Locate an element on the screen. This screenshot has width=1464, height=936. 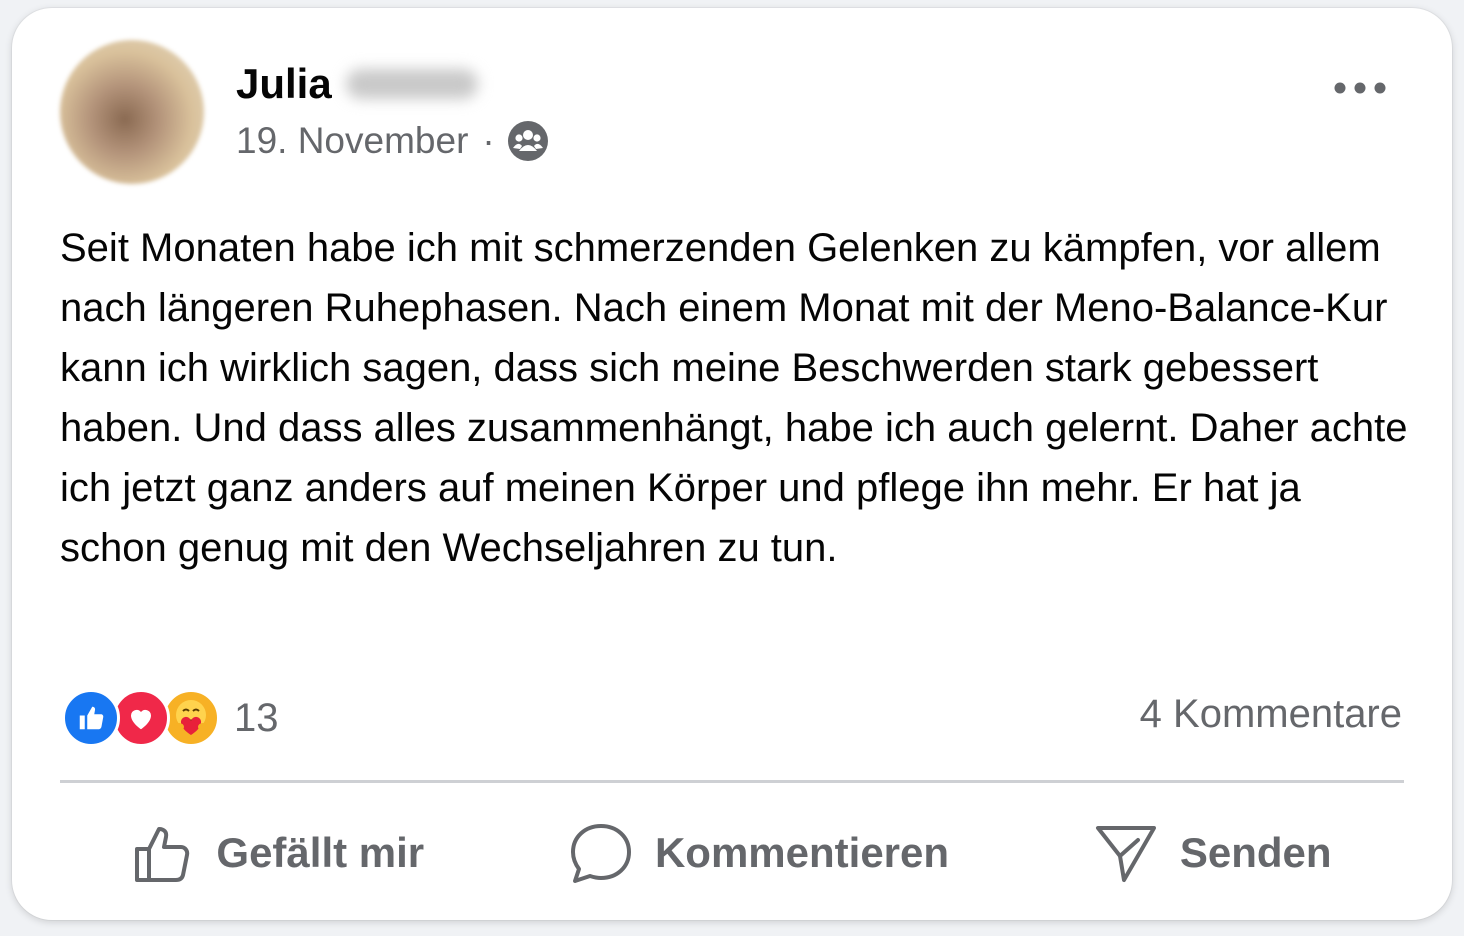
care-reaction-icon is located at coordinates (191, 718).